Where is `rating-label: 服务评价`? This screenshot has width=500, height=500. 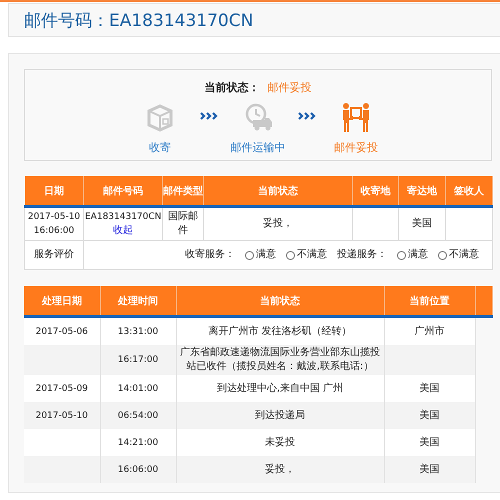 rating-label: 服务评价 is located at coordinates (54, 255).